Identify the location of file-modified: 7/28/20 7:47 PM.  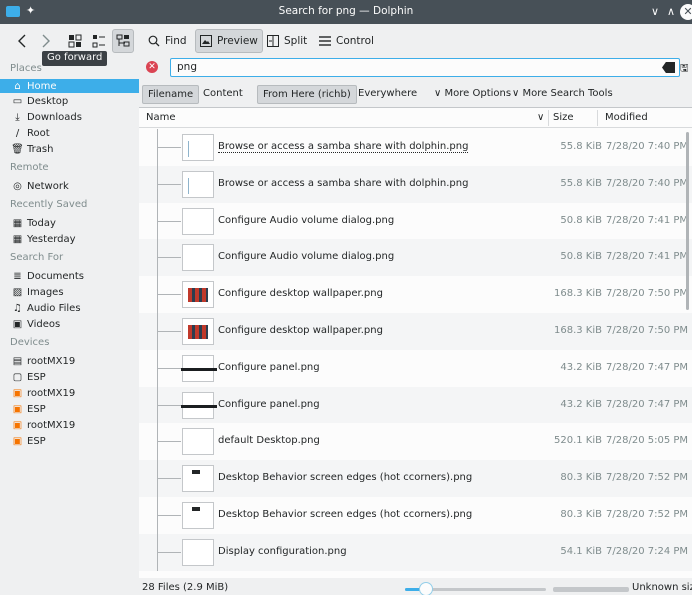
(647, 367).